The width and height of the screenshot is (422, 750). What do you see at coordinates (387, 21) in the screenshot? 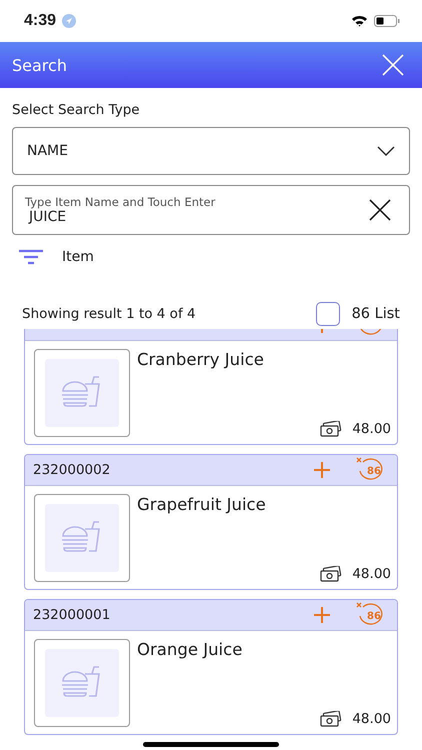
I see `battery-icon` at bounding box center [387, 21].